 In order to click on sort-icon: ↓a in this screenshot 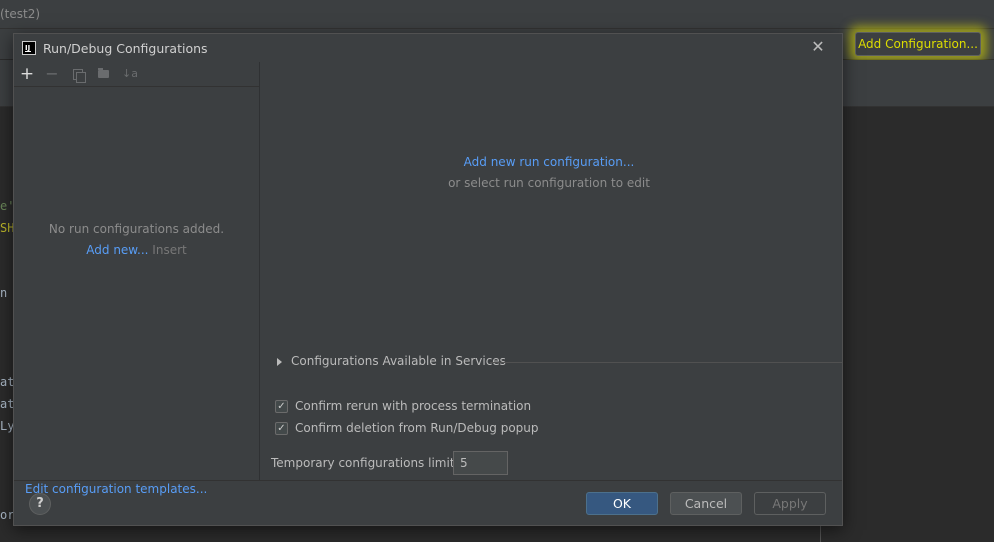, I will do `click(130, 74)`.